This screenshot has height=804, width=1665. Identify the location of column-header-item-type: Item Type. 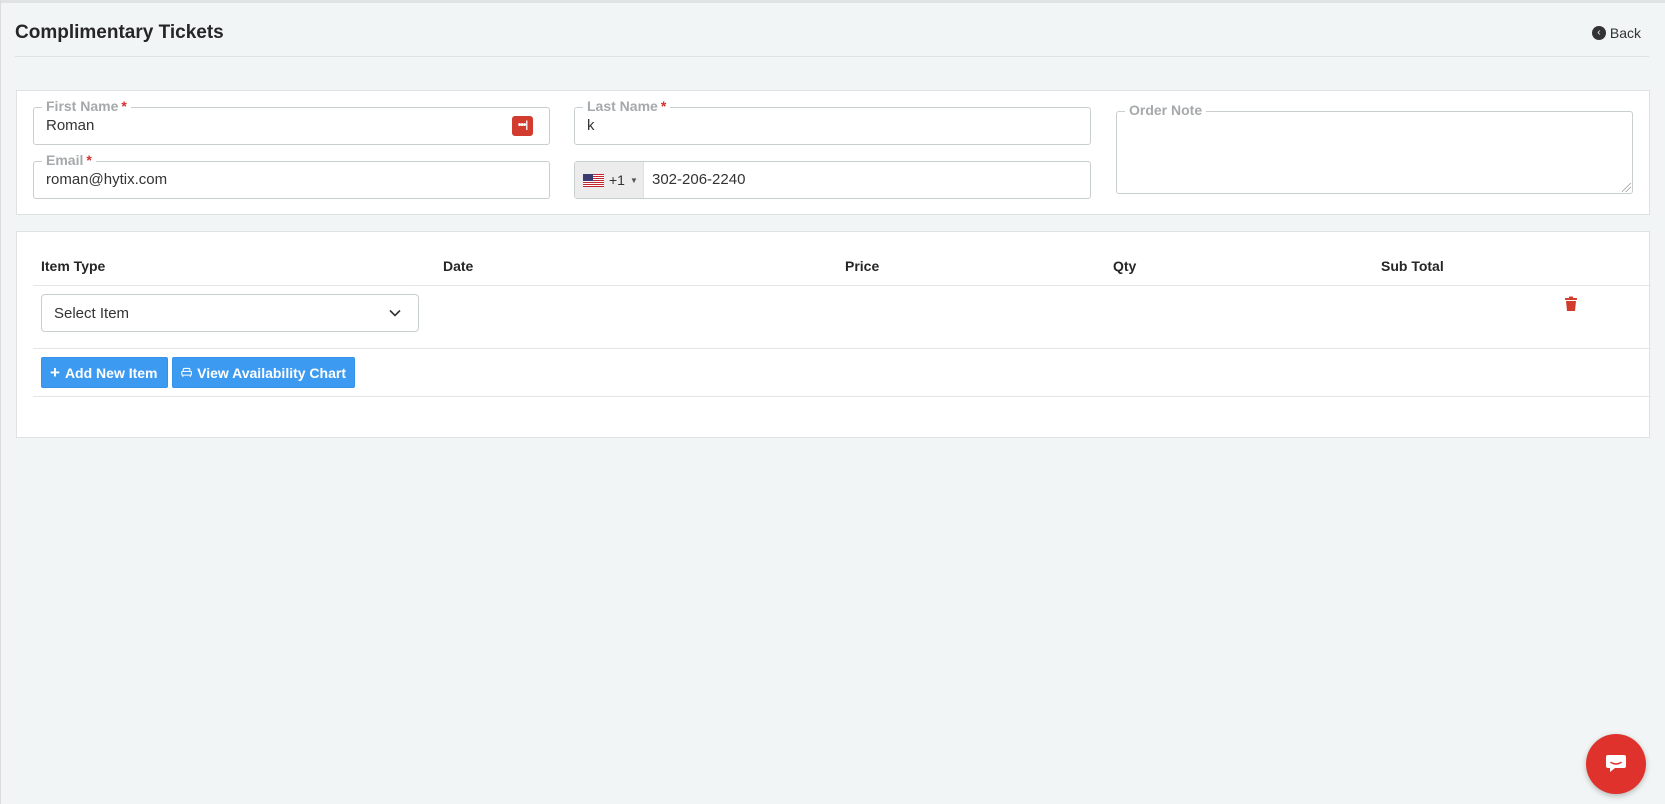
(73, 266).